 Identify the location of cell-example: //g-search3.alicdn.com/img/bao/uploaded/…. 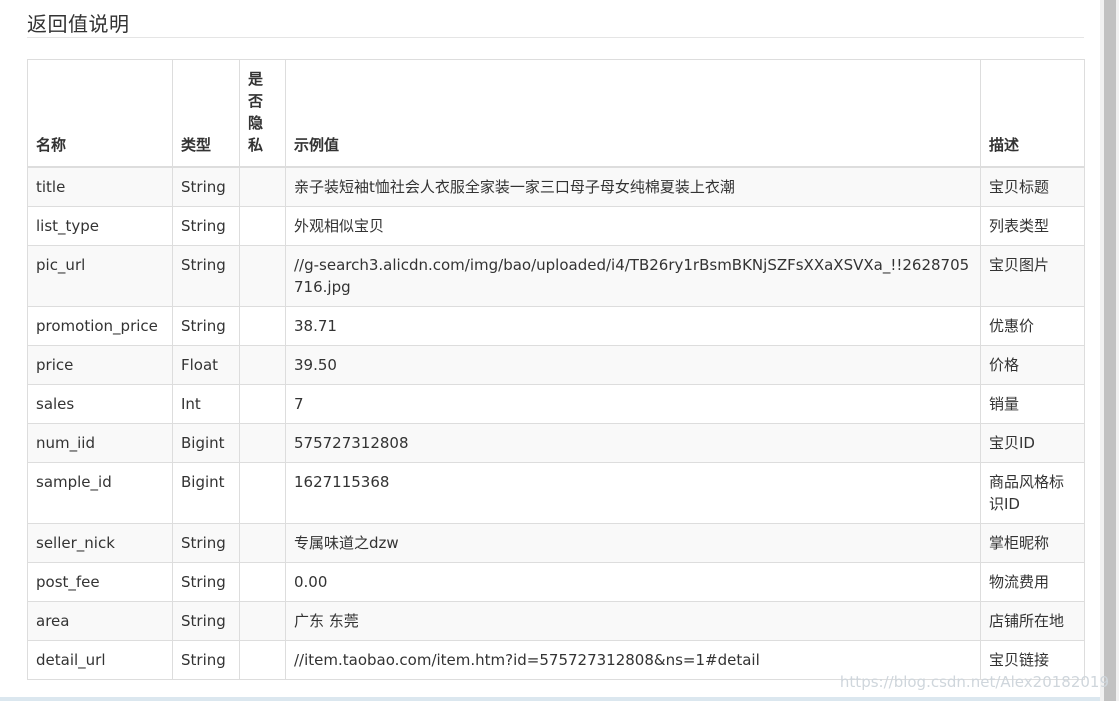
(633, 276).